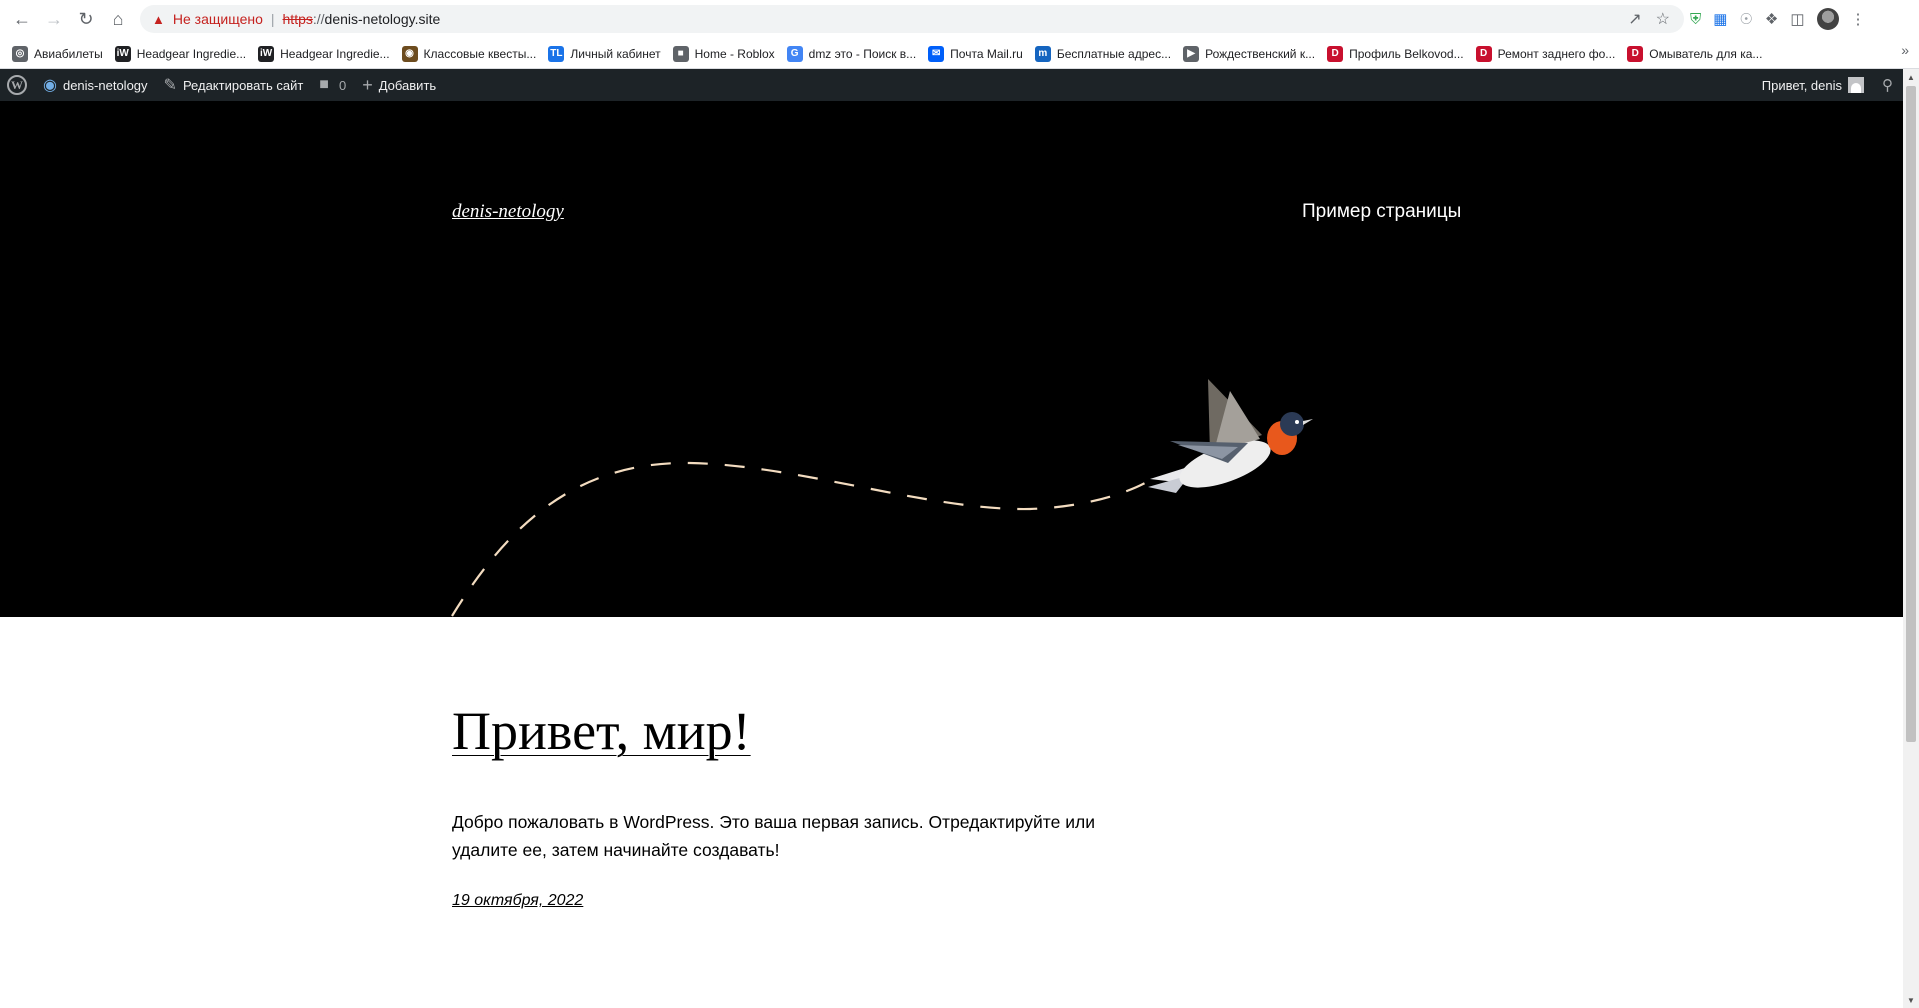 The height and width of the screenshot is (1008, 1919). Describe the element at coordinates (1381, 212) in the screenshot. I see `nav-sample-page-link: Пример страницы` at that location.